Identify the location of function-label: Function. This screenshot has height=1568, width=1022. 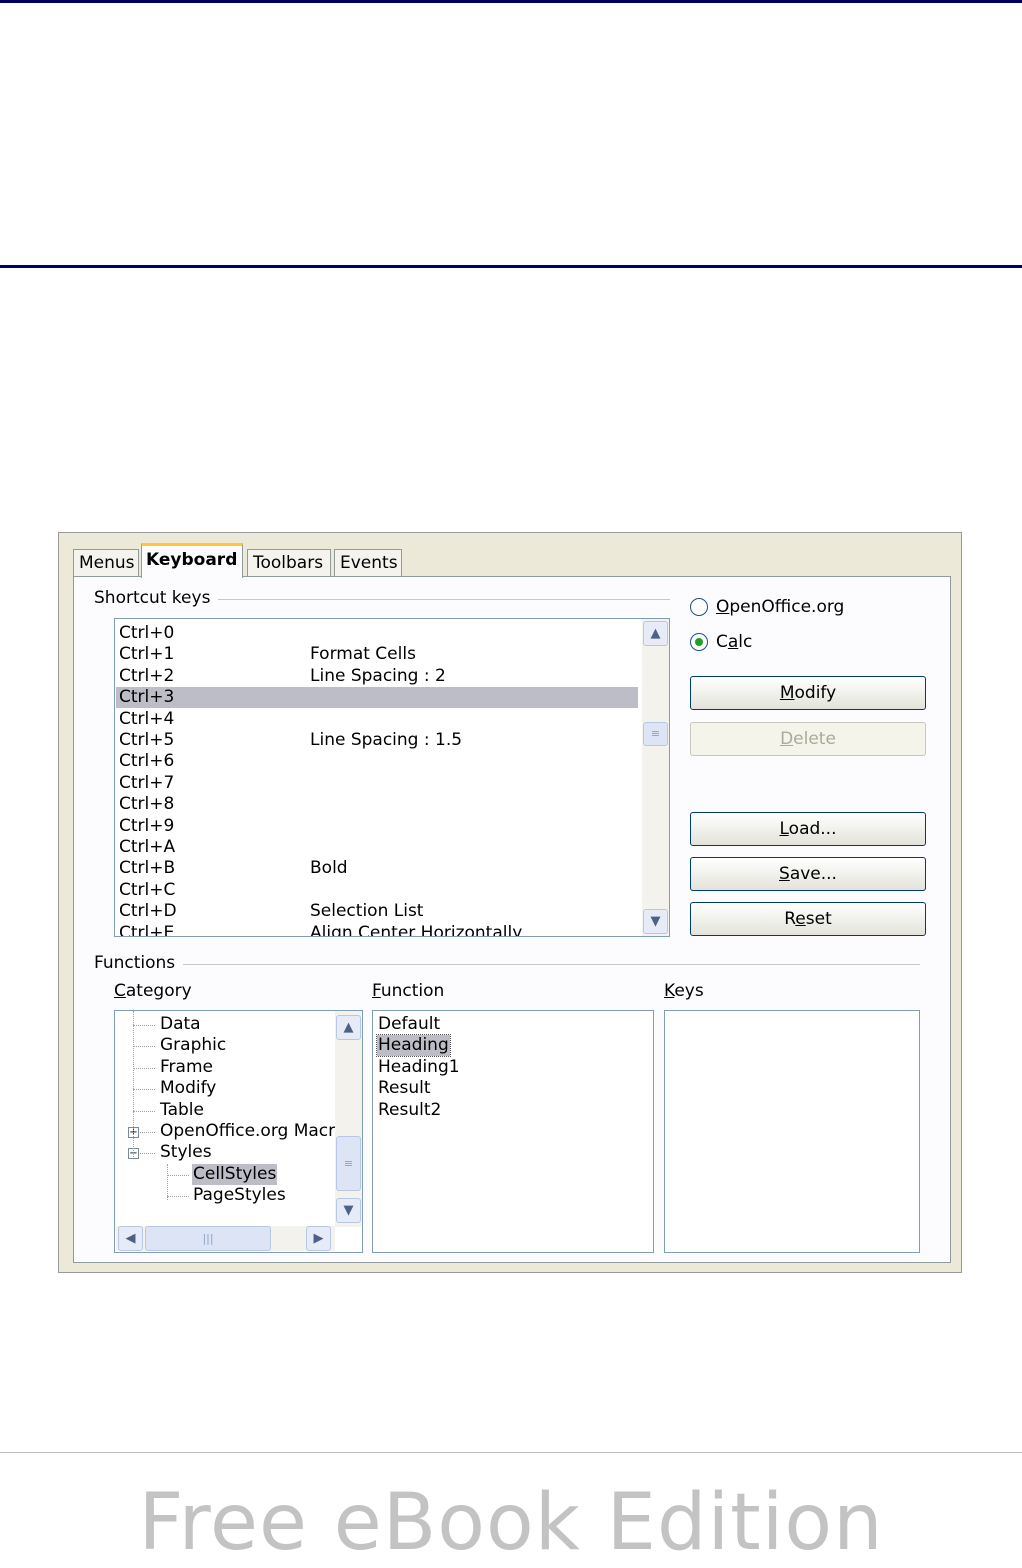
(408, 991).